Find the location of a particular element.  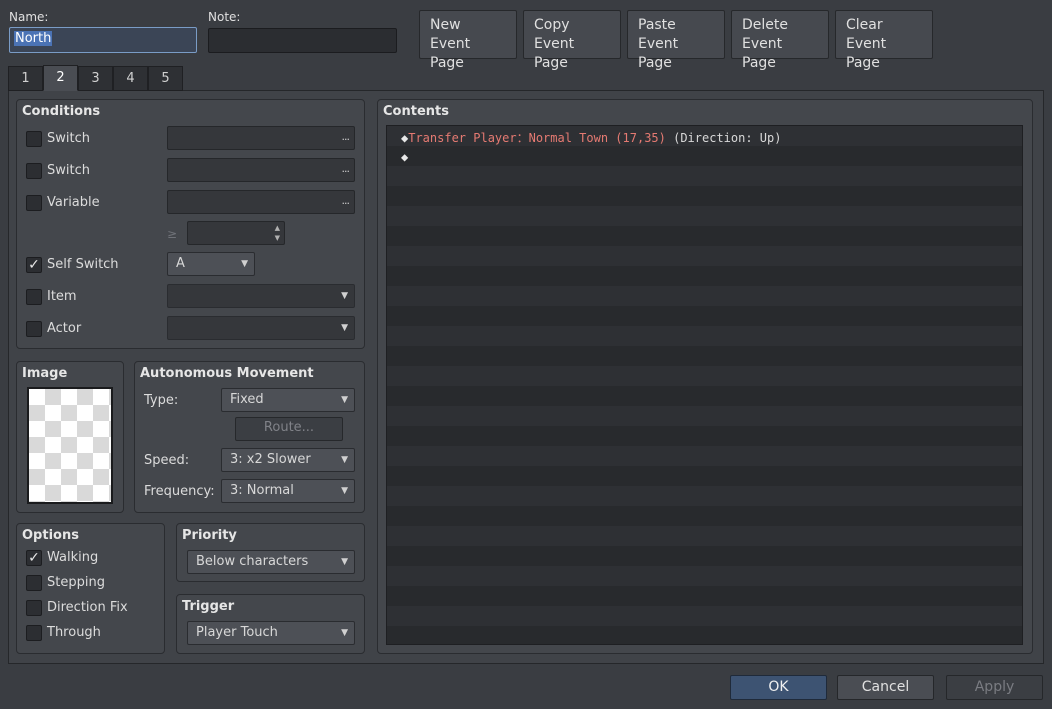

new-event-page-button: New Event Page is located at coordinates (468, 40).